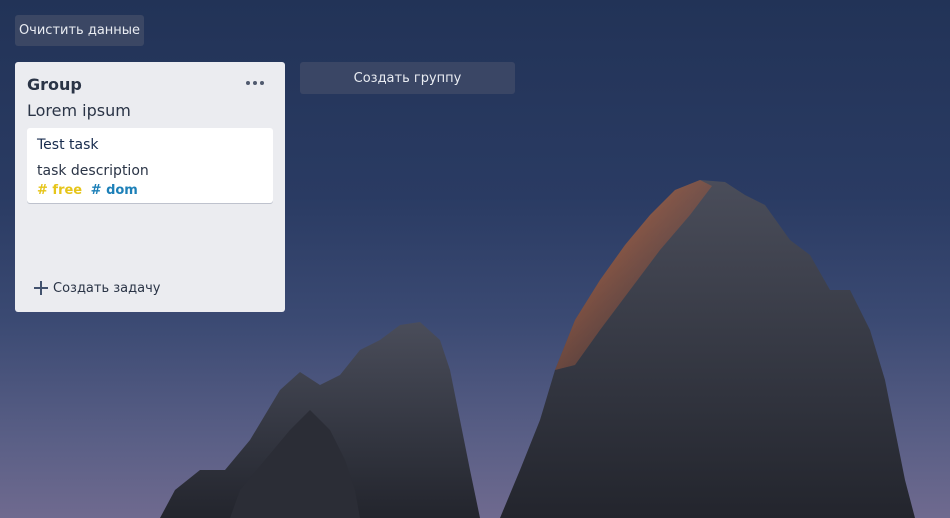 Image resolution: width=950 pixels, height=518 pixels. What do you see at coordinates (68, 145) in the screenshot?
I see `task-title: Test task` at bounding box center [68, 145].